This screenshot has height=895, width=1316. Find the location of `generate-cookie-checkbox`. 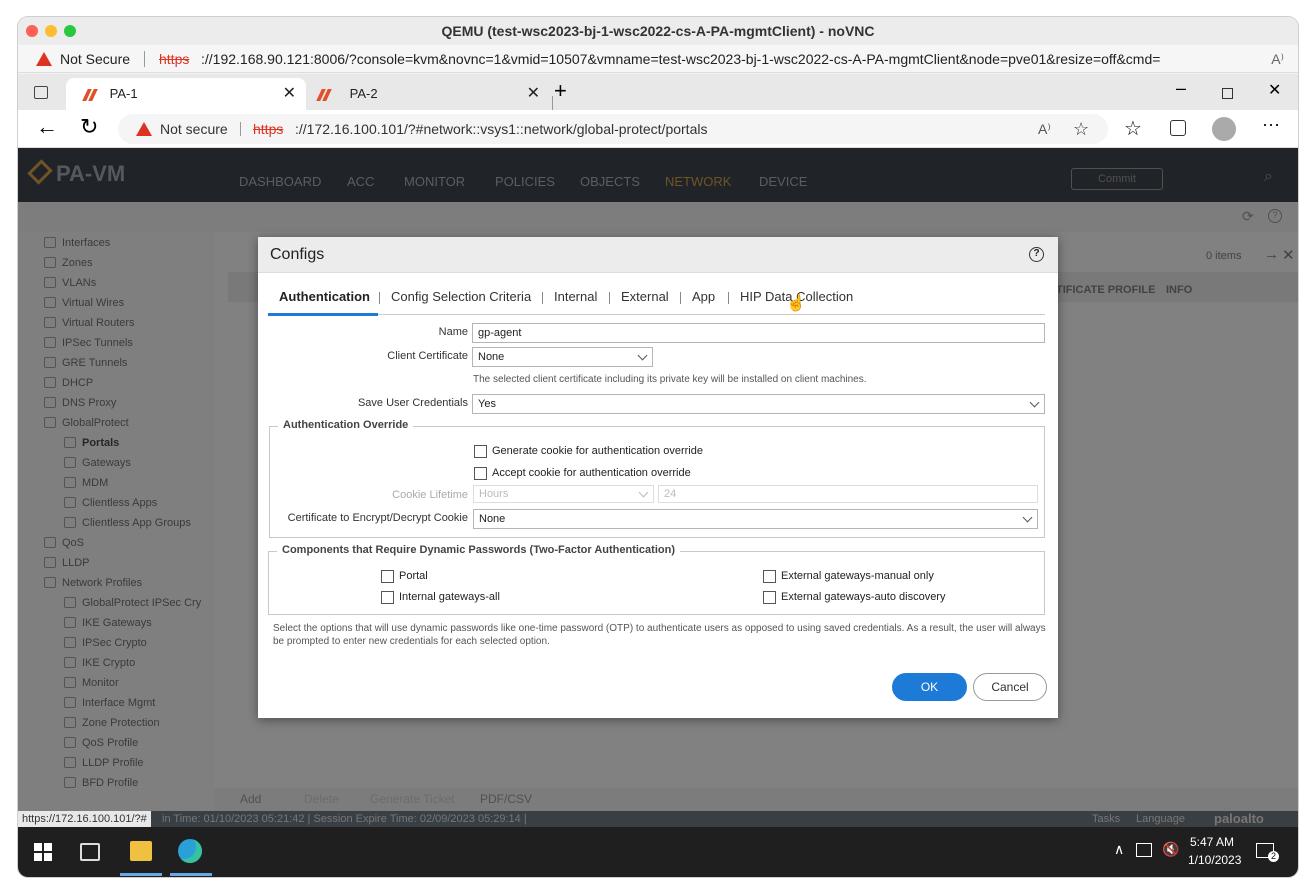

generate-cookie-checkbox is located at coordinates (480, 451).